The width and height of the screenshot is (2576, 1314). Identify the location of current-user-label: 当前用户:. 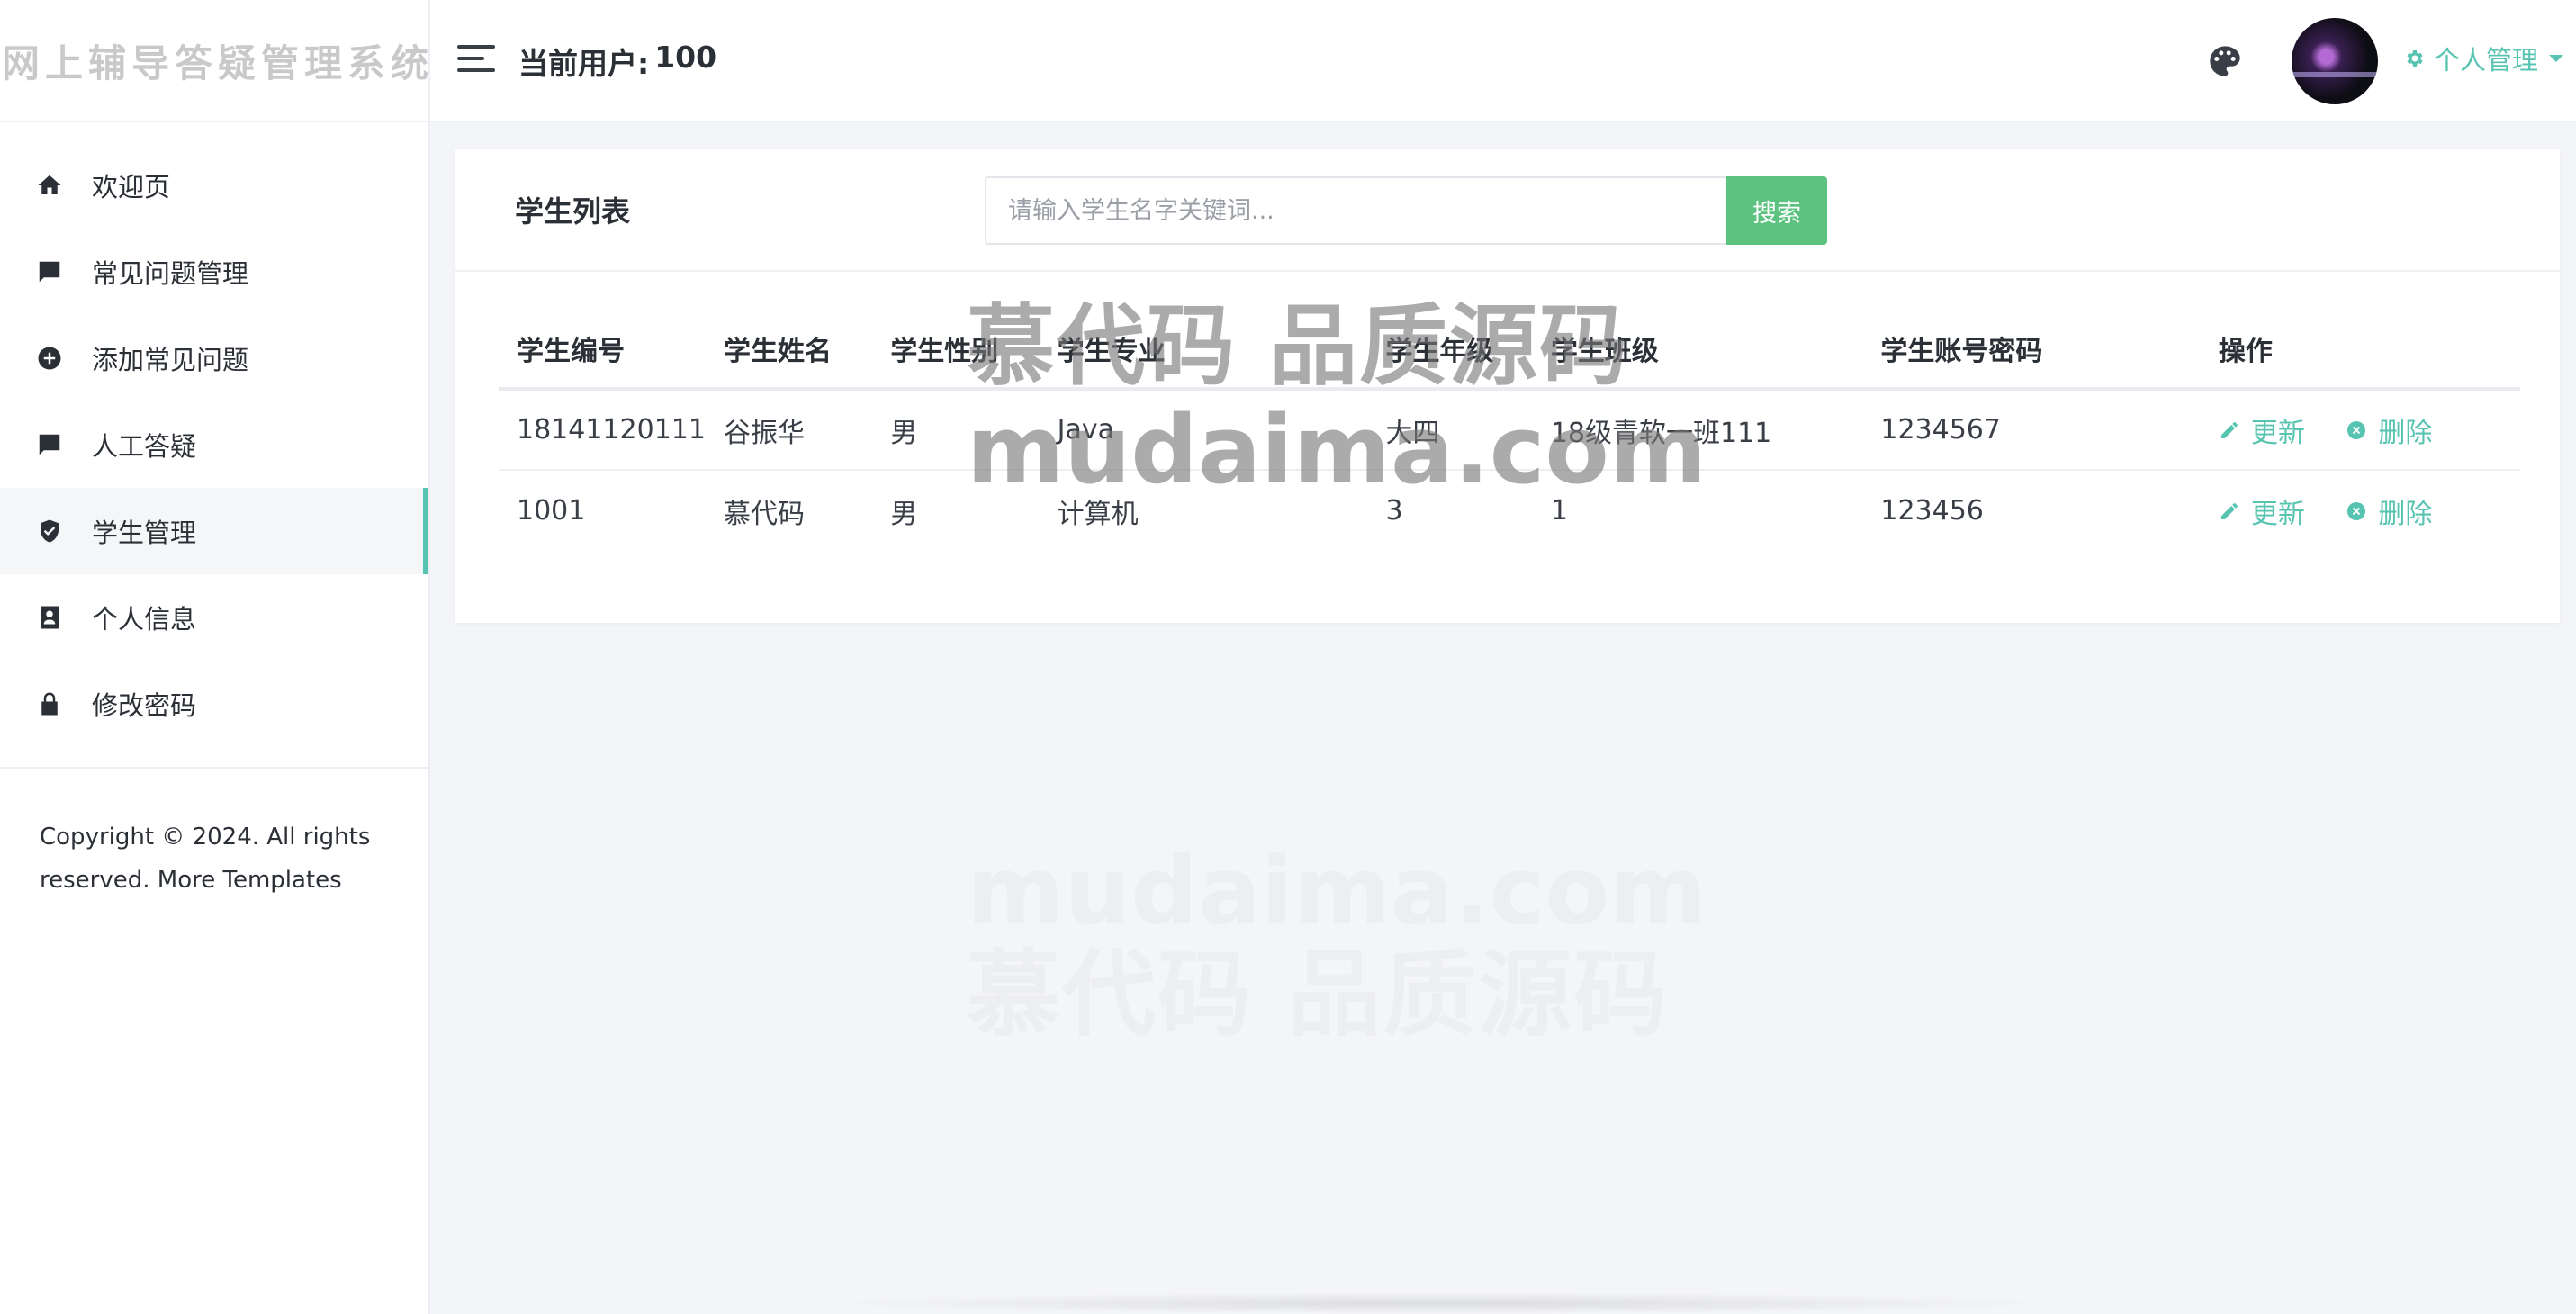
(584, 63).